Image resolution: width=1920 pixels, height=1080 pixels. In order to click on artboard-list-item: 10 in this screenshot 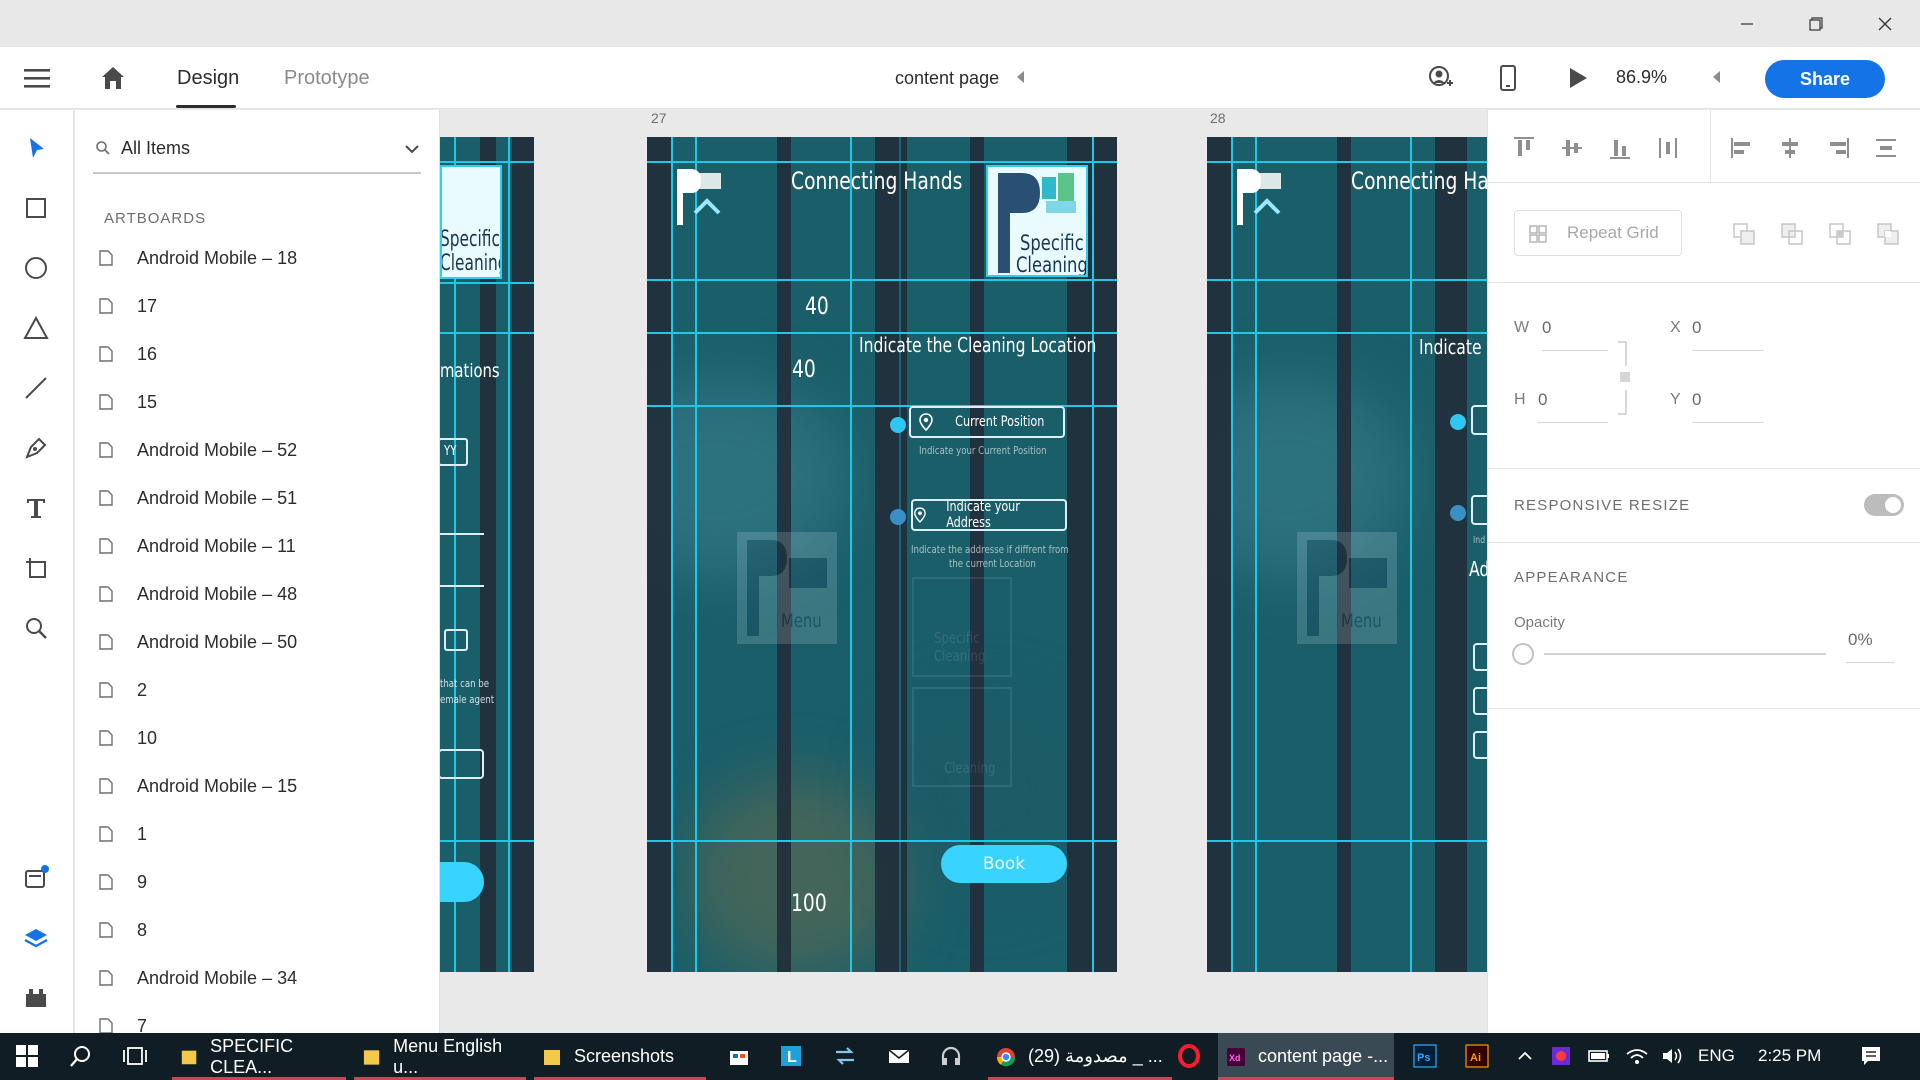, I will do `click(260, 738)`.